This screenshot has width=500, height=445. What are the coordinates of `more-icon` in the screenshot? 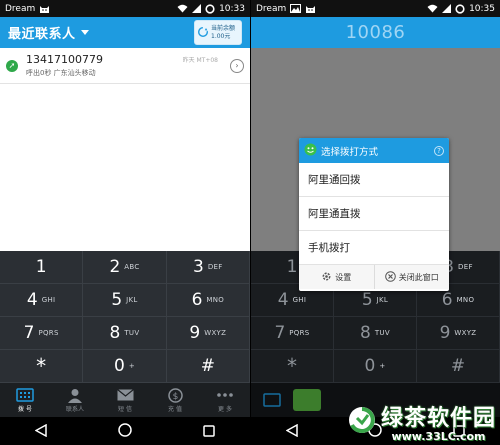 It's located at (225, 395).